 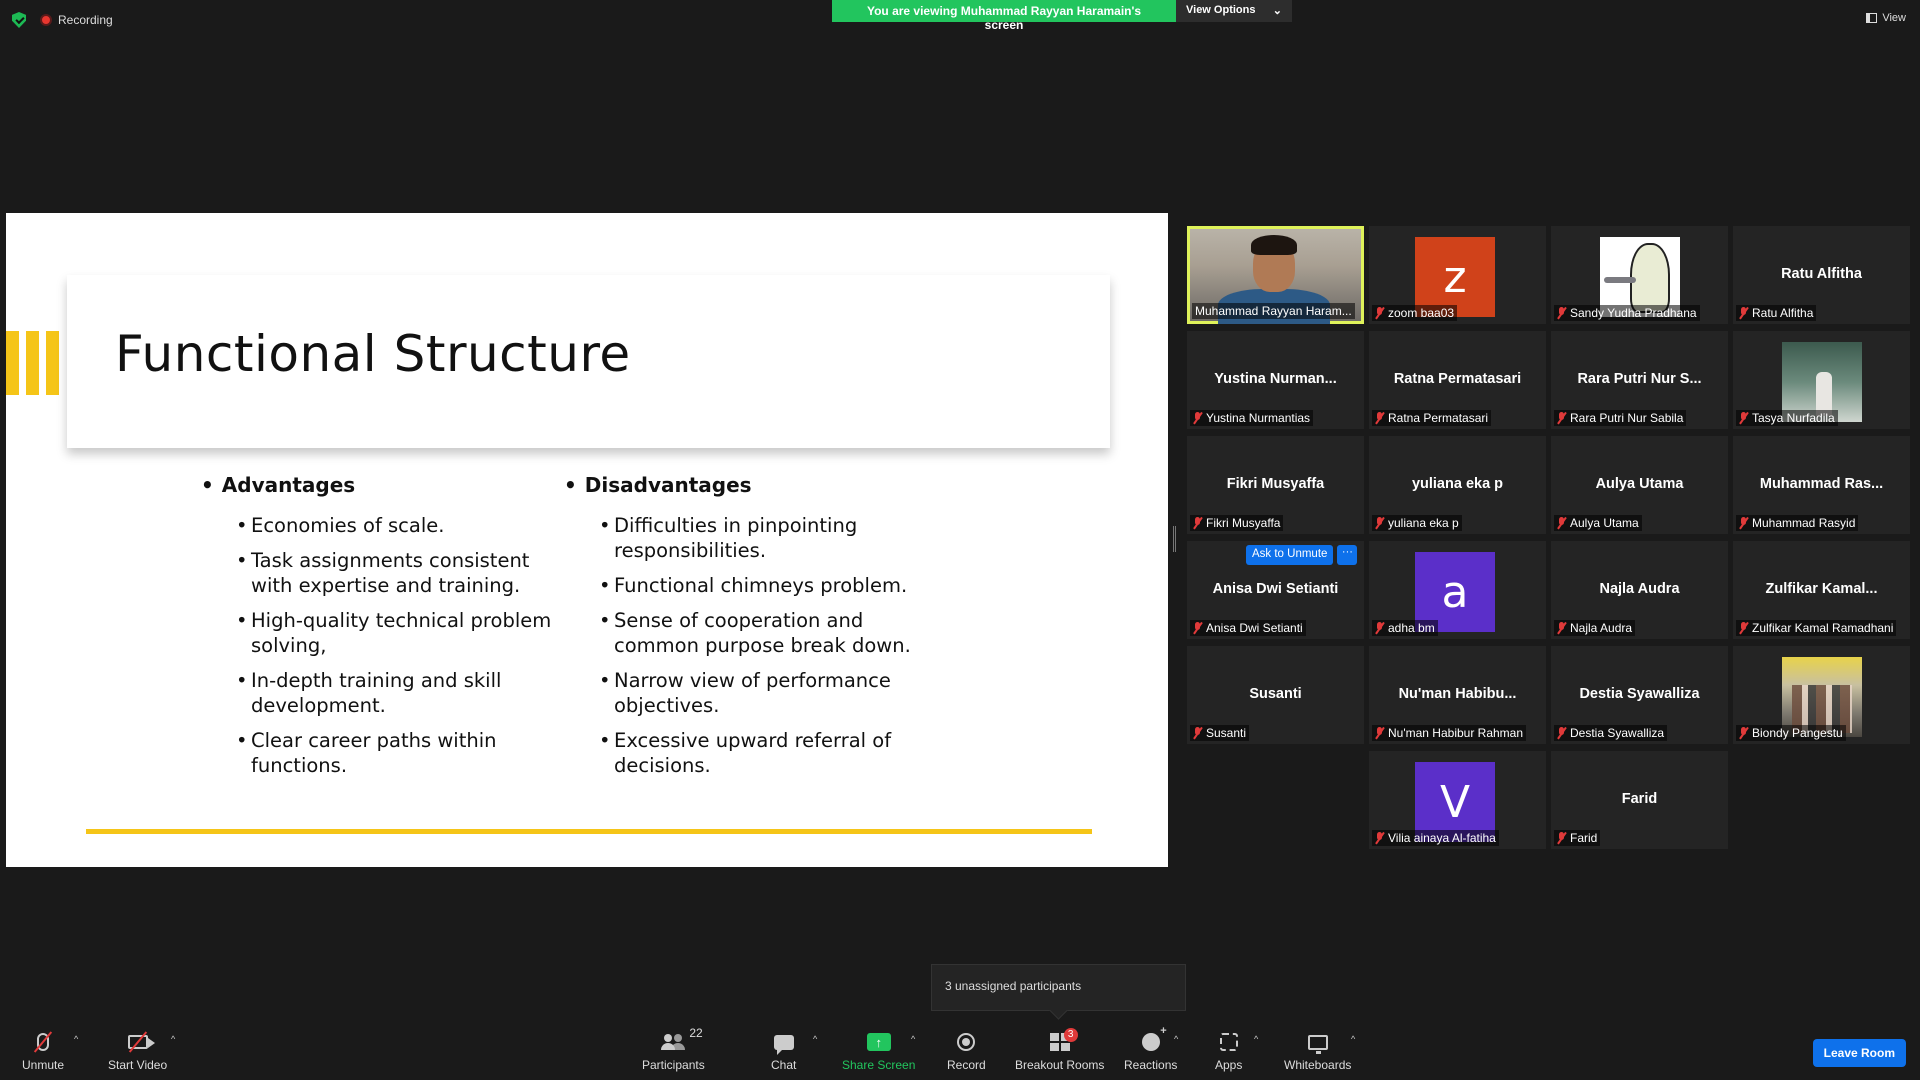 What do you see at coordinates (137, 1050) in the screenshot?
I see `start-video-button: Start Video` at bounding box center [137, 1050].